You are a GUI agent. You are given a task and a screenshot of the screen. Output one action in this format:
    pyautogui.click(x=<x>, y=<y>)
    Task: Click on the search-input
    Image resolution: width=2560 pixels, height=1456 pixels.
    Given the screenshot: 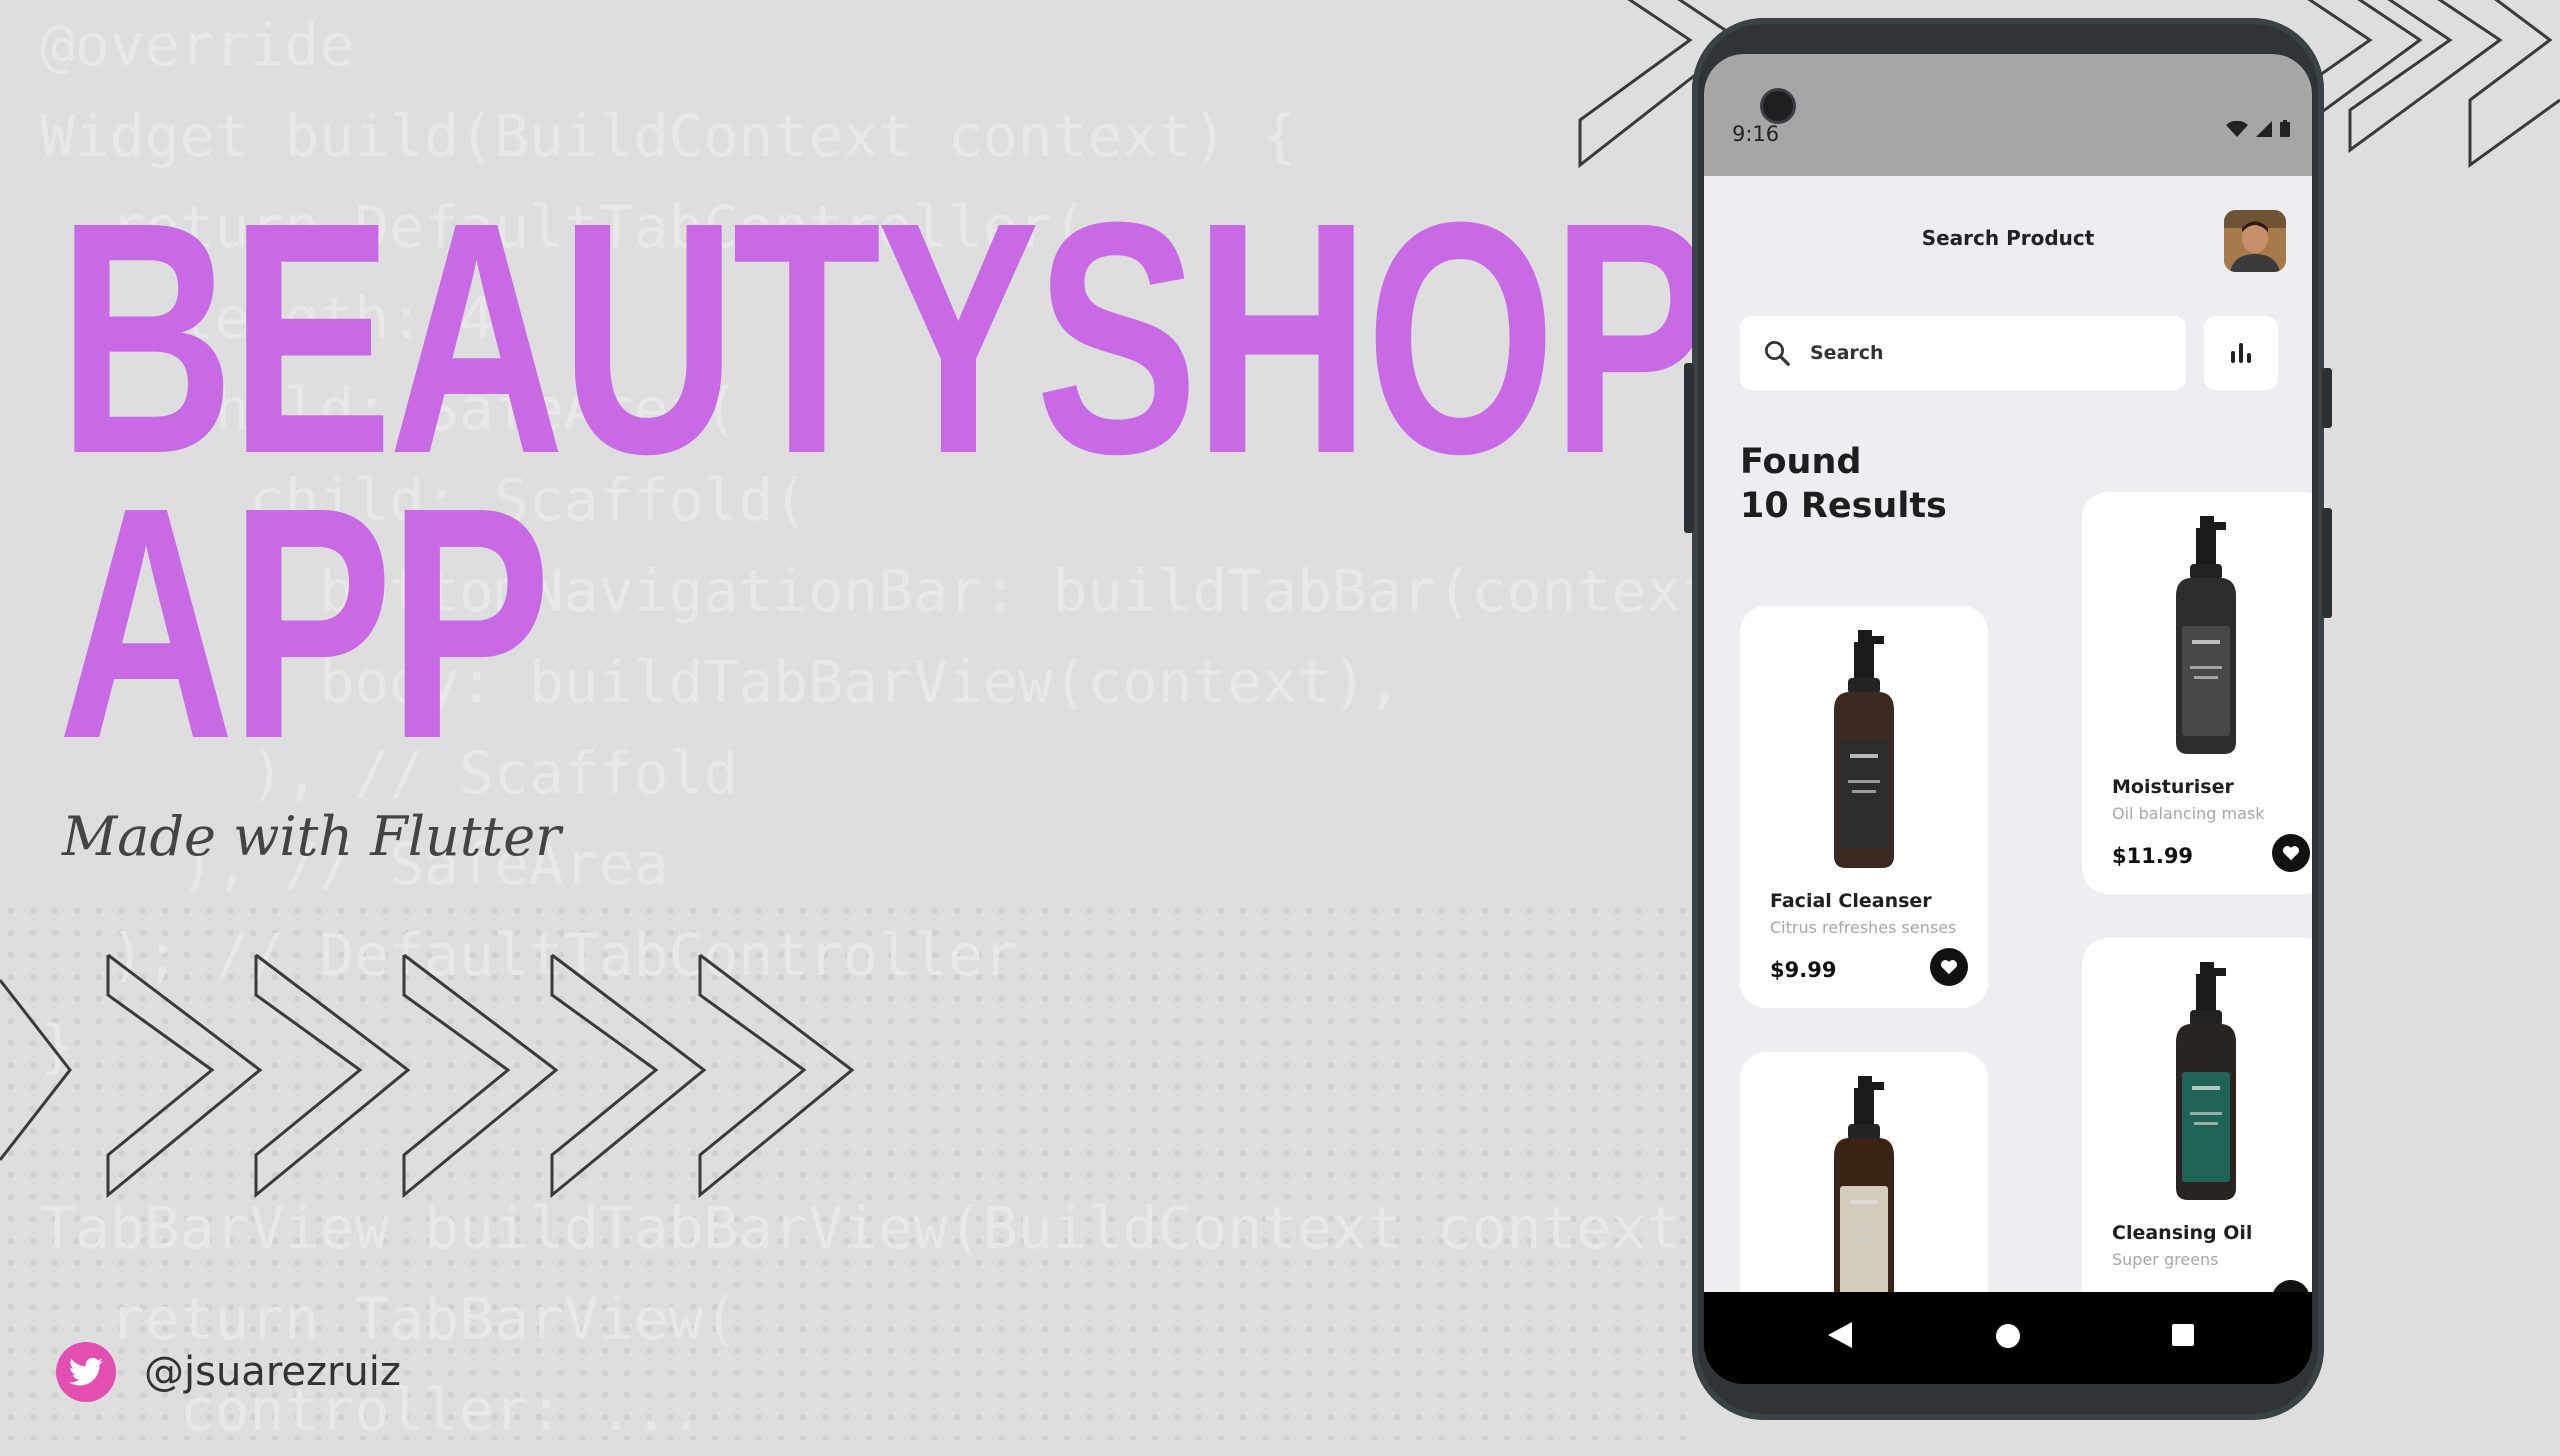 What is the action you would take?
    pyautogui.click(x=1960, y=353)
    